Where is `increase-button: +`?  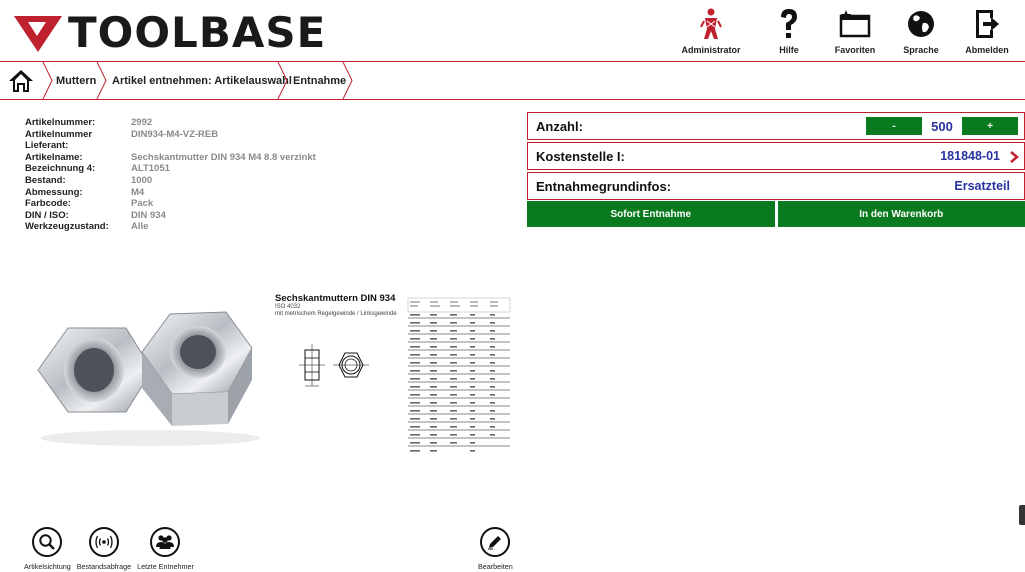
increase-button: + is located at coordinates (990, 126).